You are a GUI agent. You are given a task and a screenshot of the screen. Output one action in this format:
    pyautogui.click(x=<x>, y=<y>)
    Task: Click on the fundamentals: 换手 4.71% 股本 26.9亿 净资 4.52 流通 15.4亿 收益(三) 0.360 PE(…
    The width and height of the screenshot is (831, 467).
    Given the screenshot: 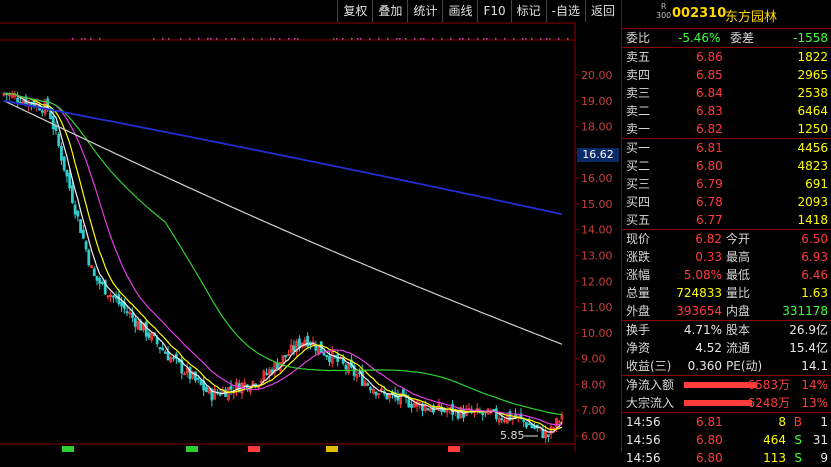 What is the action you would take?
    pyautogui.click(x=726, y=348)
    